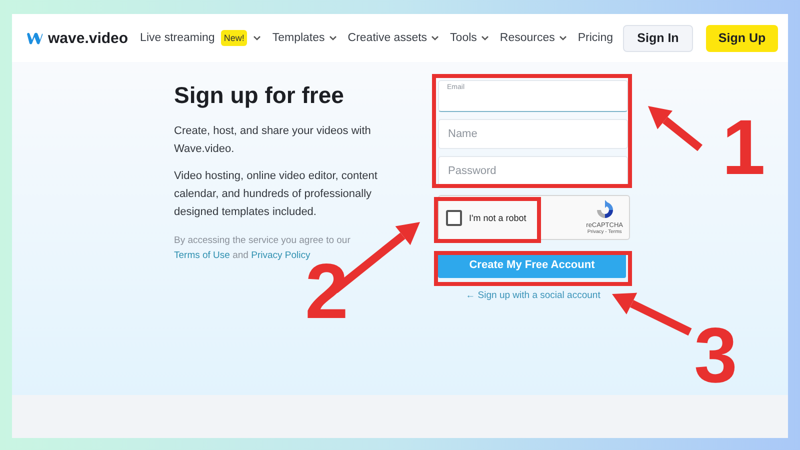 The width and height of the screenshot is (800, 450). Describe the element at coordinates (201, 38) in the screenshot. I see `nav-link: Live streaming New!` at that location.